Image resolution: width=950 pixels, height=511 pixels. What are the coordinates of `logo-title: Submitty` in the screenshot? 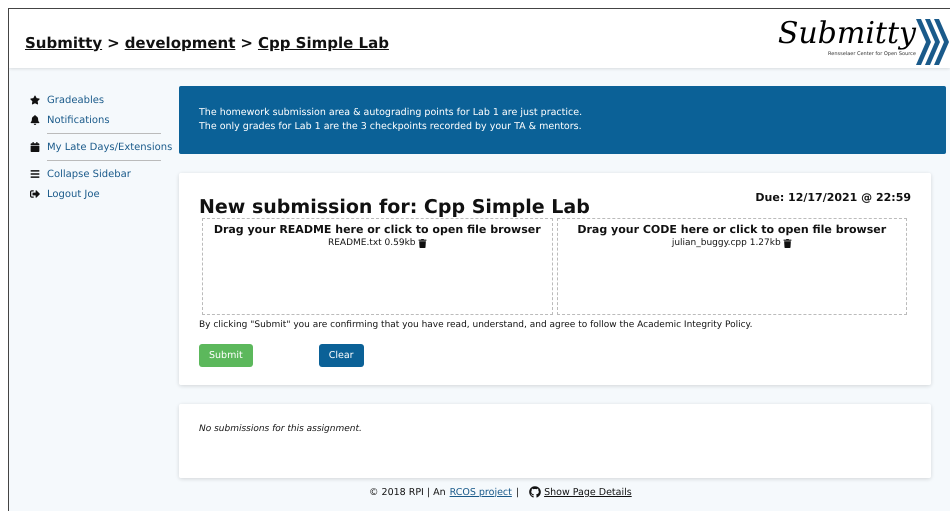 It's located at (847, 33).